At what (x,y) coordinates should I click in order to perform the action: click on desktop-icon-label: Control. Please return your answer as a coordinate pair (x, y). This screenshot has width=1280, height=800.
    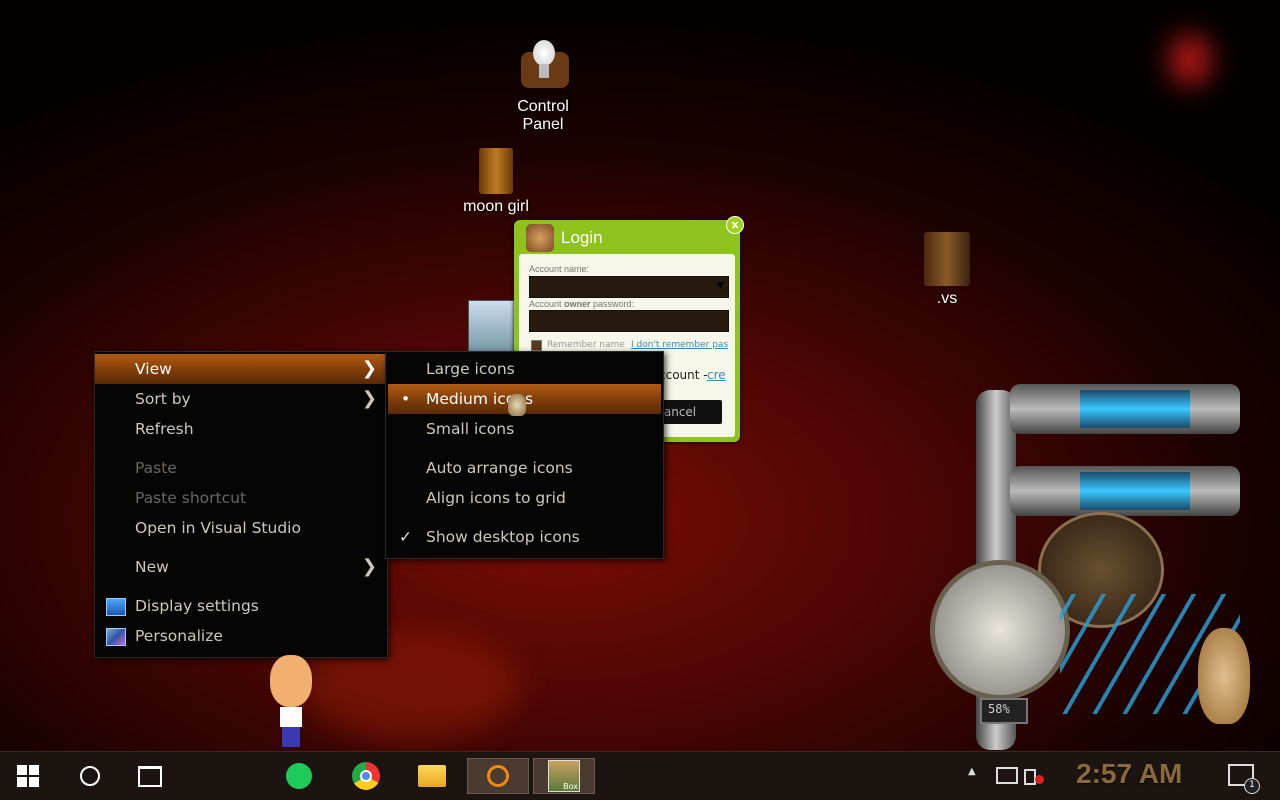
    Looking at the image, I should click on (543, 106).